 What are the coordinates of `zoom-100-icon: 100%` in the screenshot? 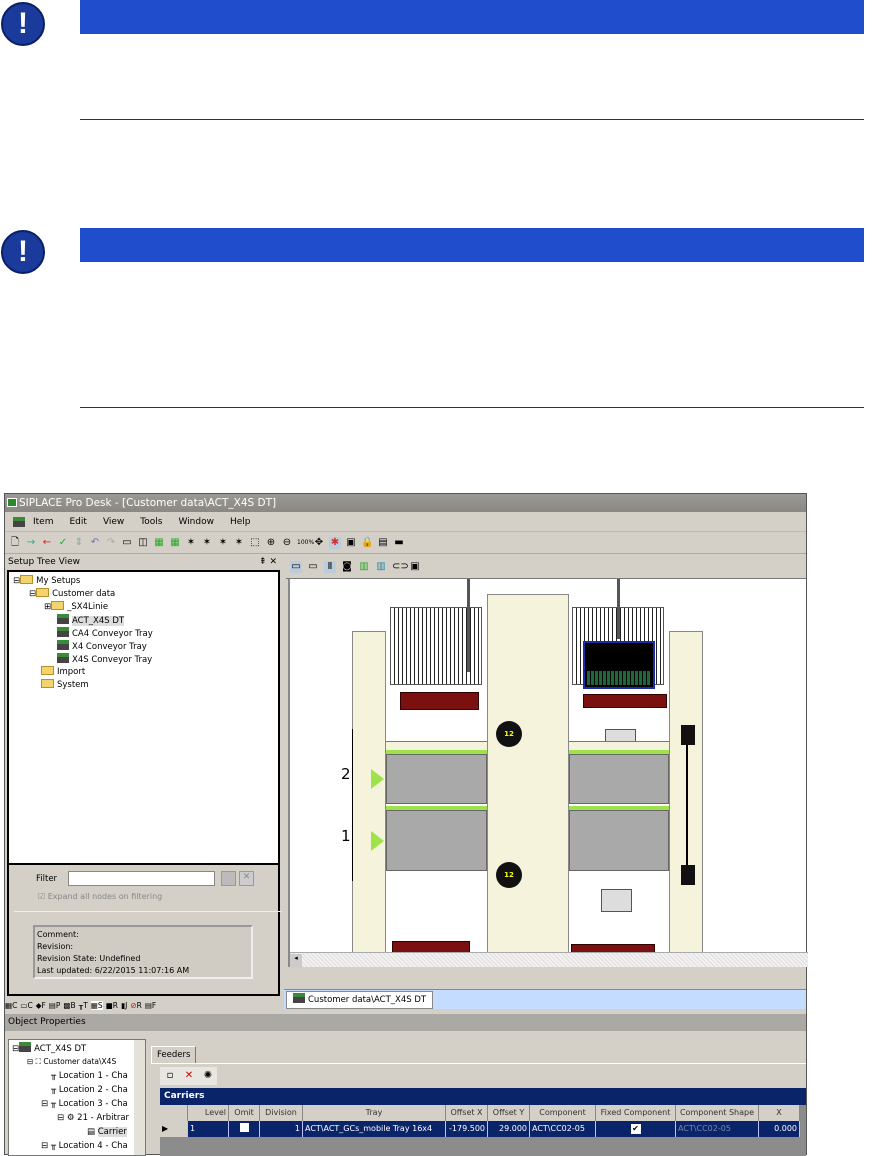 It's located at (305, 543).